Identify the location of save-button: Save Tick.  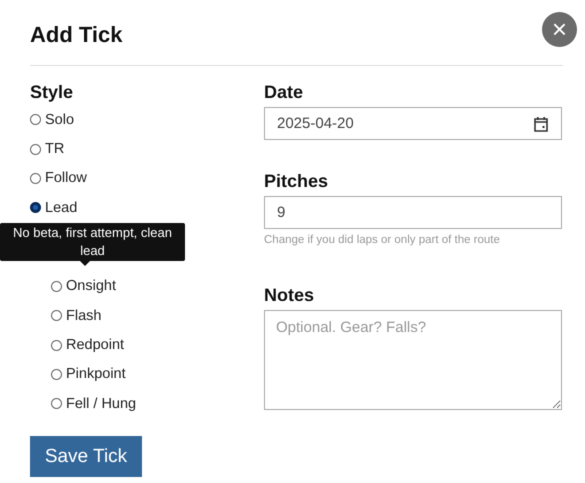
(86, 456).